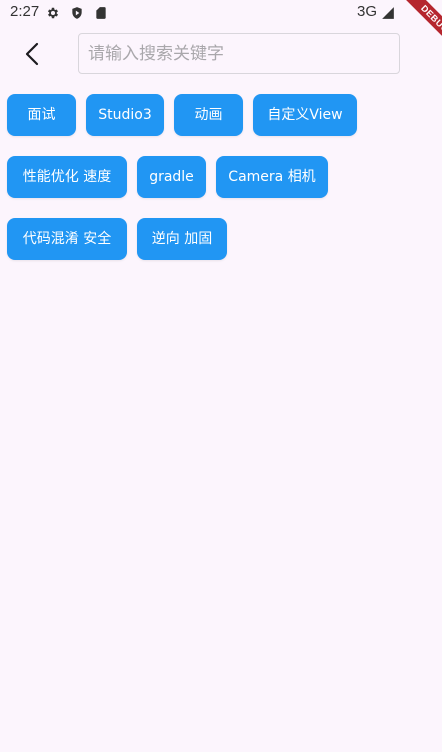 The width and height of the screenshot is (442, 752). What do you see at coordinates (77, 12) in the screenshot?
I see `shield-icon` at bounding box center [77, 12].